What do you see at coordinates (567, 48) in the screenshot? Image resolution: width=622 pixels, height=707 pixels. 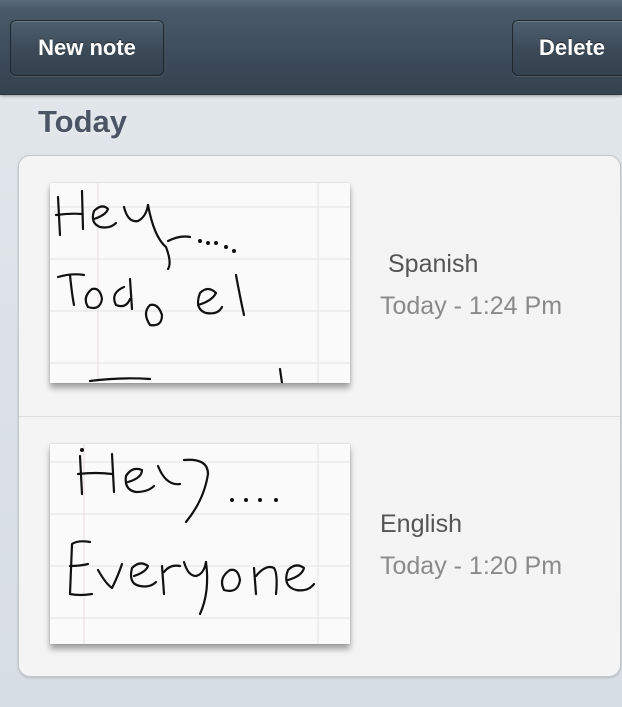 I see `delete-button: Delete` at bounding box center [567, 48].